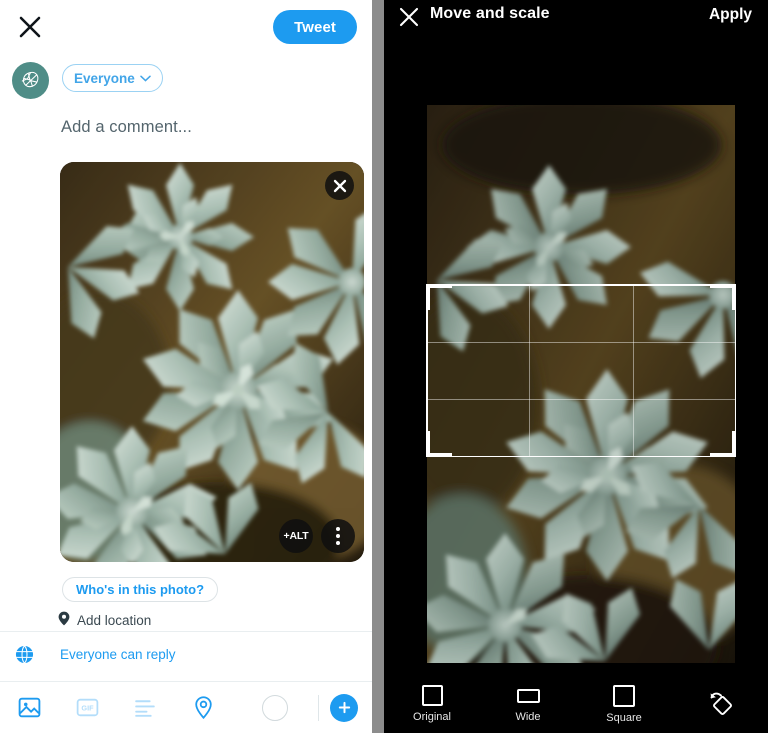  I want to click on rotate-icon, so click(721, 703).